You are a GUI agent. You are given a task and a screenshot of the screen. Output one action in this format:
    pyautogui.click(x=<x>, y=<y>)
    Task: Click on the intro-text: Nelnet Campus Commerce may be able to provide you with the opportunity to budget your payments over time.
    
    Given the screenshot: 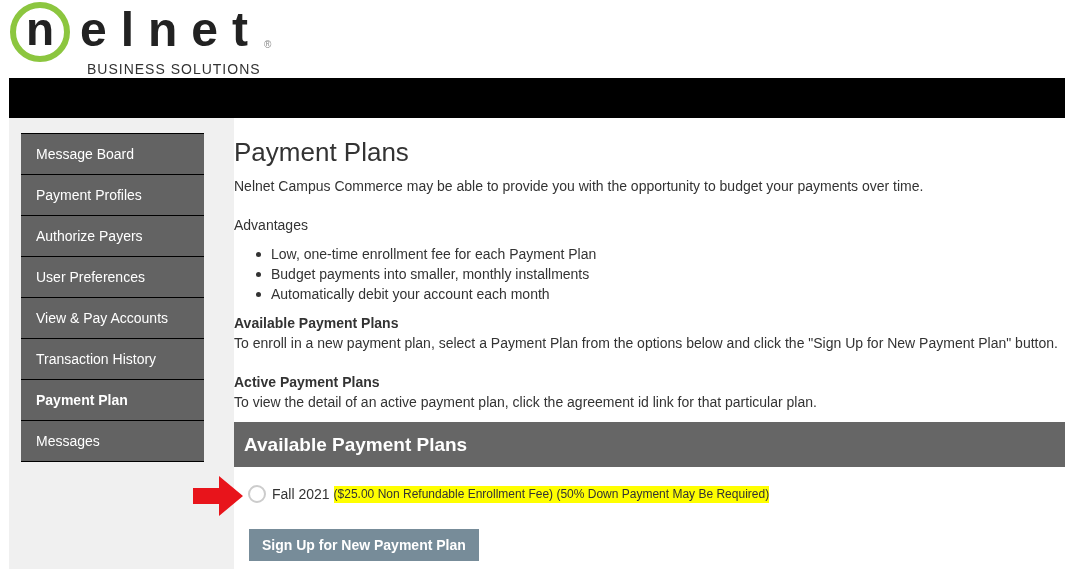 What is the action you would take?
    pyautogui.click(x=579, y=186)
    